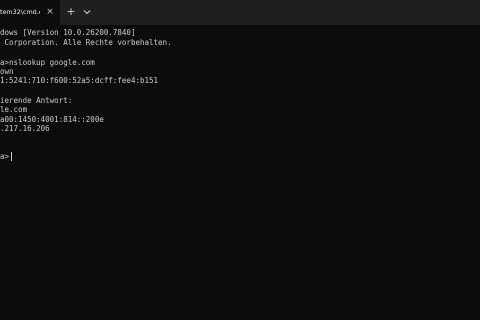 This screenshot has height=320, width=480. I want to click on tab-cmd: tem32\cmd.e ×, so click(30, 12).